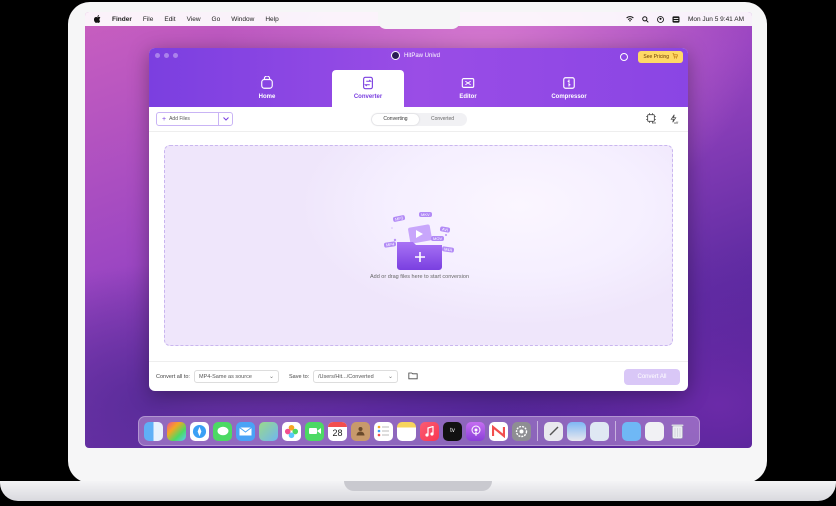 The height and width of the screenshot is (506, 836). What do you see at coordinates (395, 55) in the screenshot?
I see `app-logo-icon` at bounding box center [395, 55].